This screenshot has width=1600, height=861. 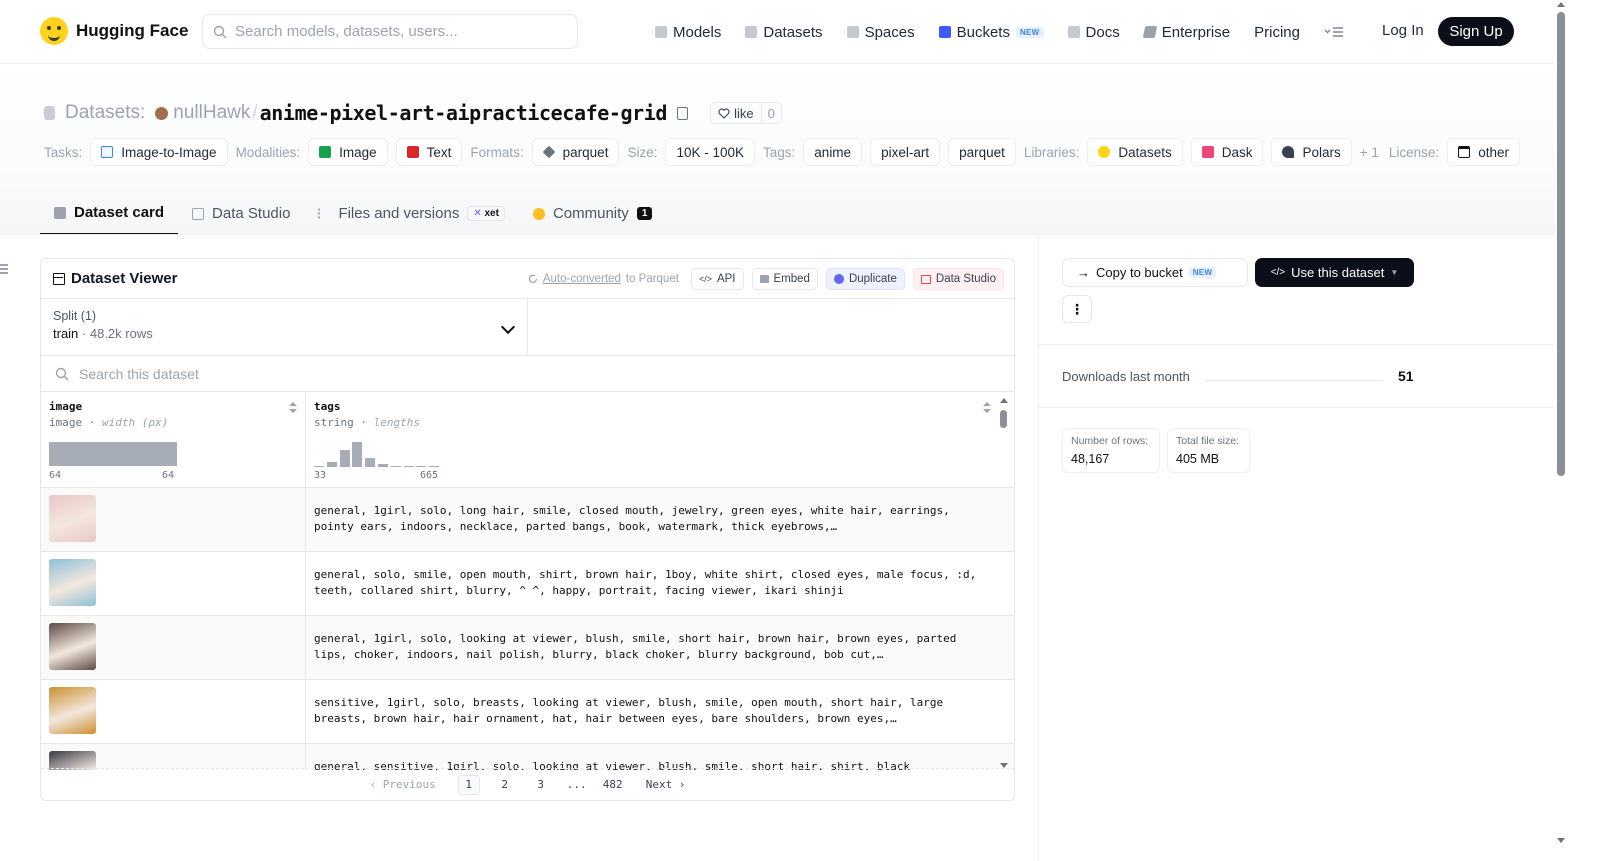 I want to click on tag-task: Image-to-Image, so click(x=159, y=152).